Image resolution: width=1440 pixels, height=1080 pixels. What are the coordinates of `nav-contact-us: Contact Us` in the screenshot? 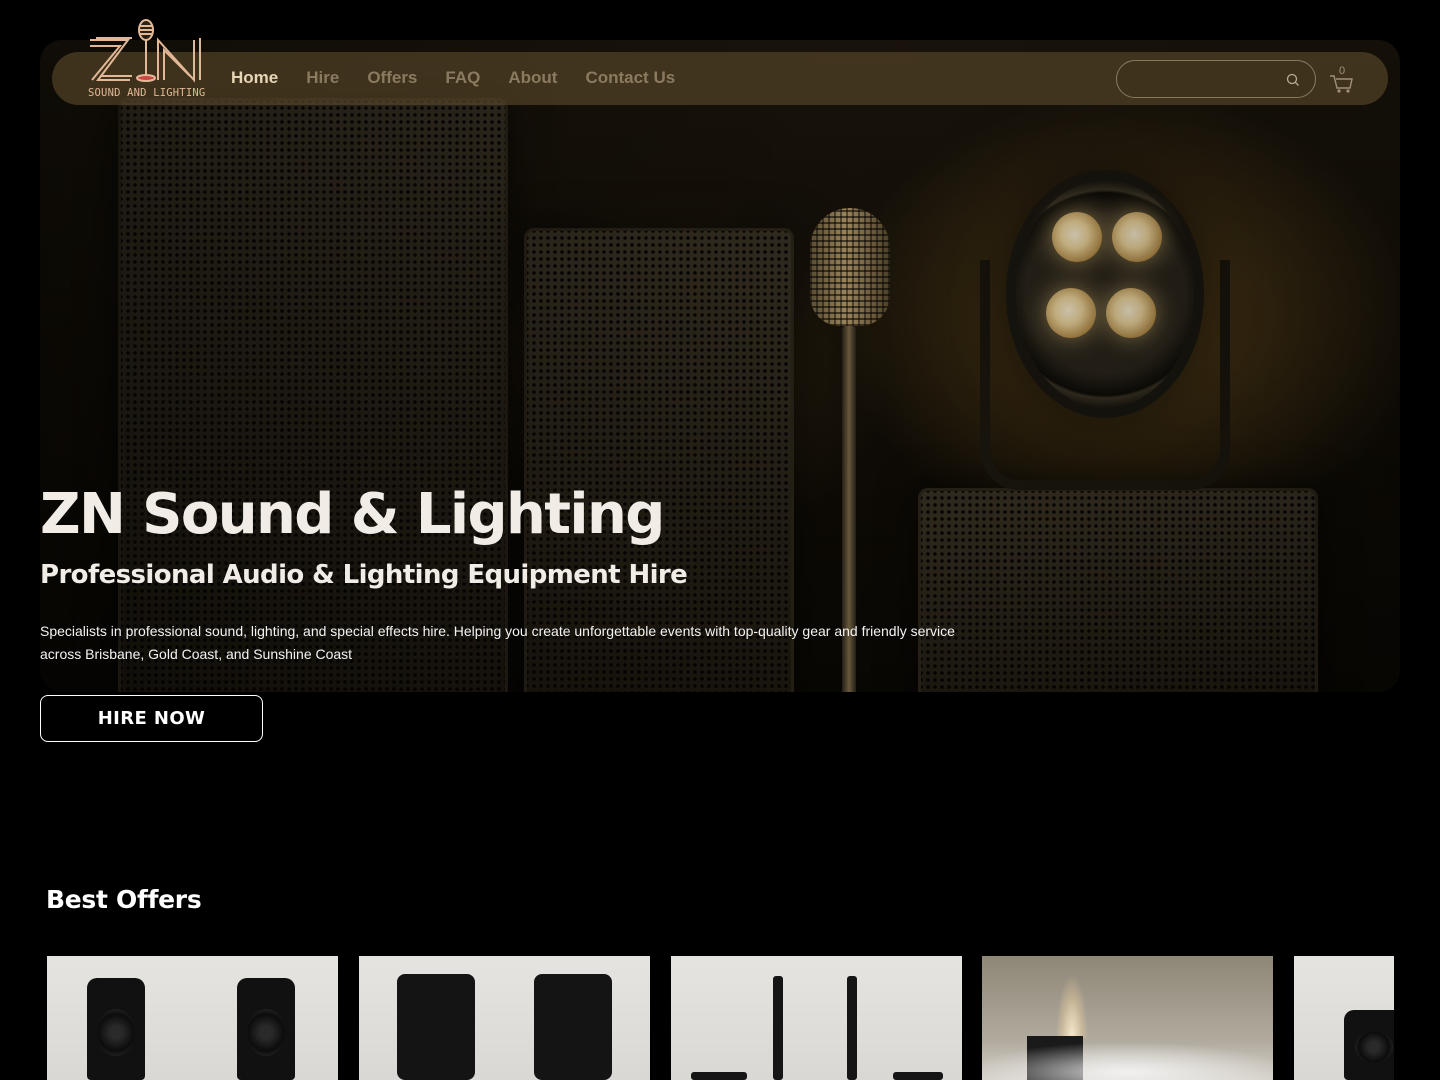 It's located at (630, 78).